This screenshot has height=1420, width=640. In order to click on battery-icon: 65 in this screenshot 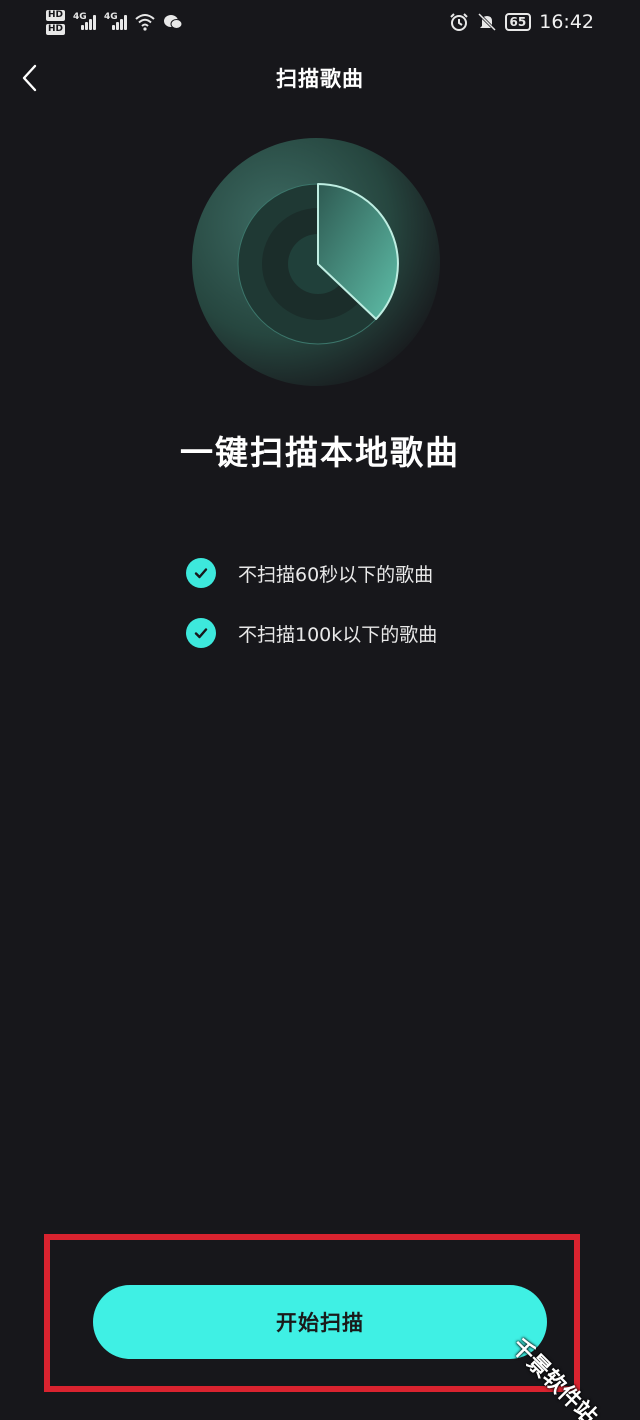, I will do `click(518, 22)`.